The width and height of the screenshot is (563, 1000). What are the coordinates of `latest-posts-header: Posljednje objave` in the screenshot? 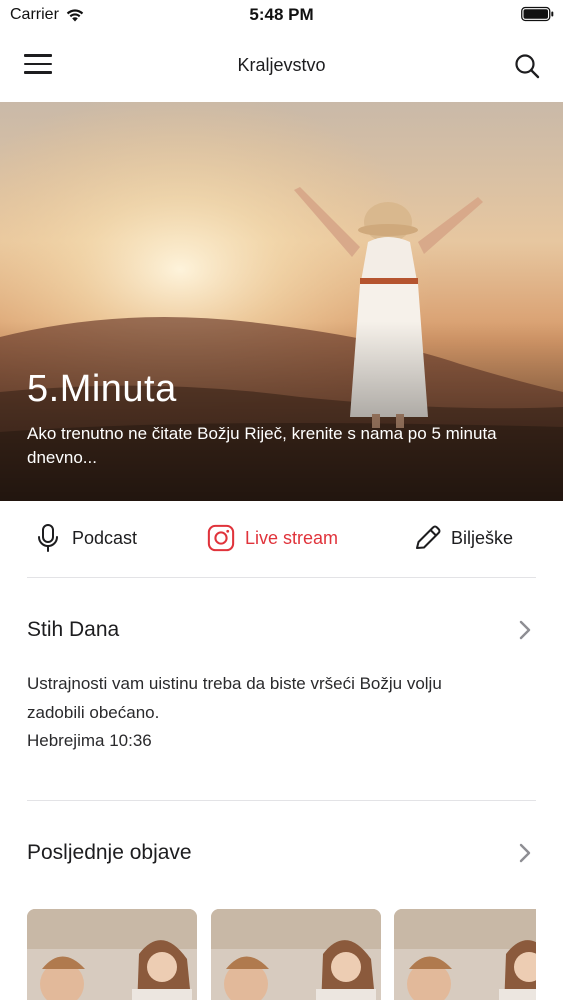 It's located at (281, 853).